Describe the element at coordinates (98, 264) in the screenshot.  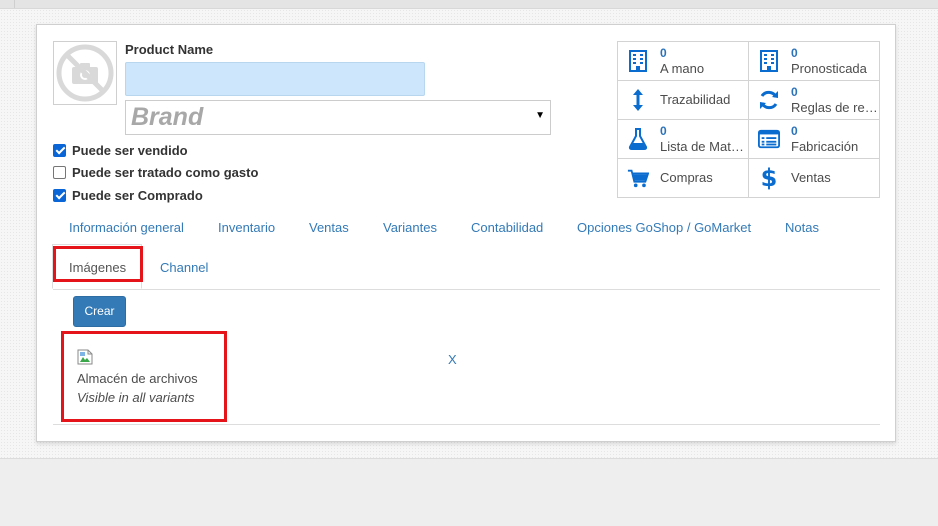
I see `highlight-box-imagenes-tab` at that location.